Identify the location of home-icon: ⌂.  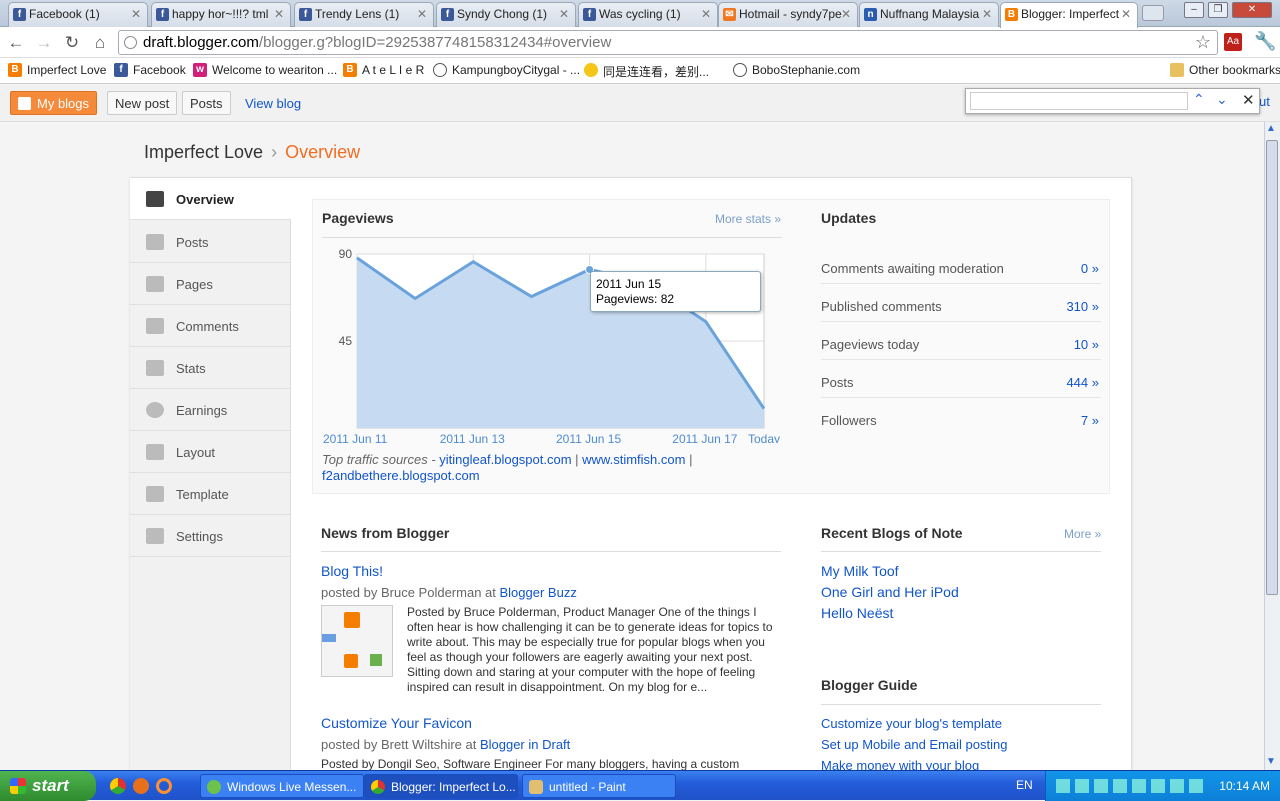
(100, 43).